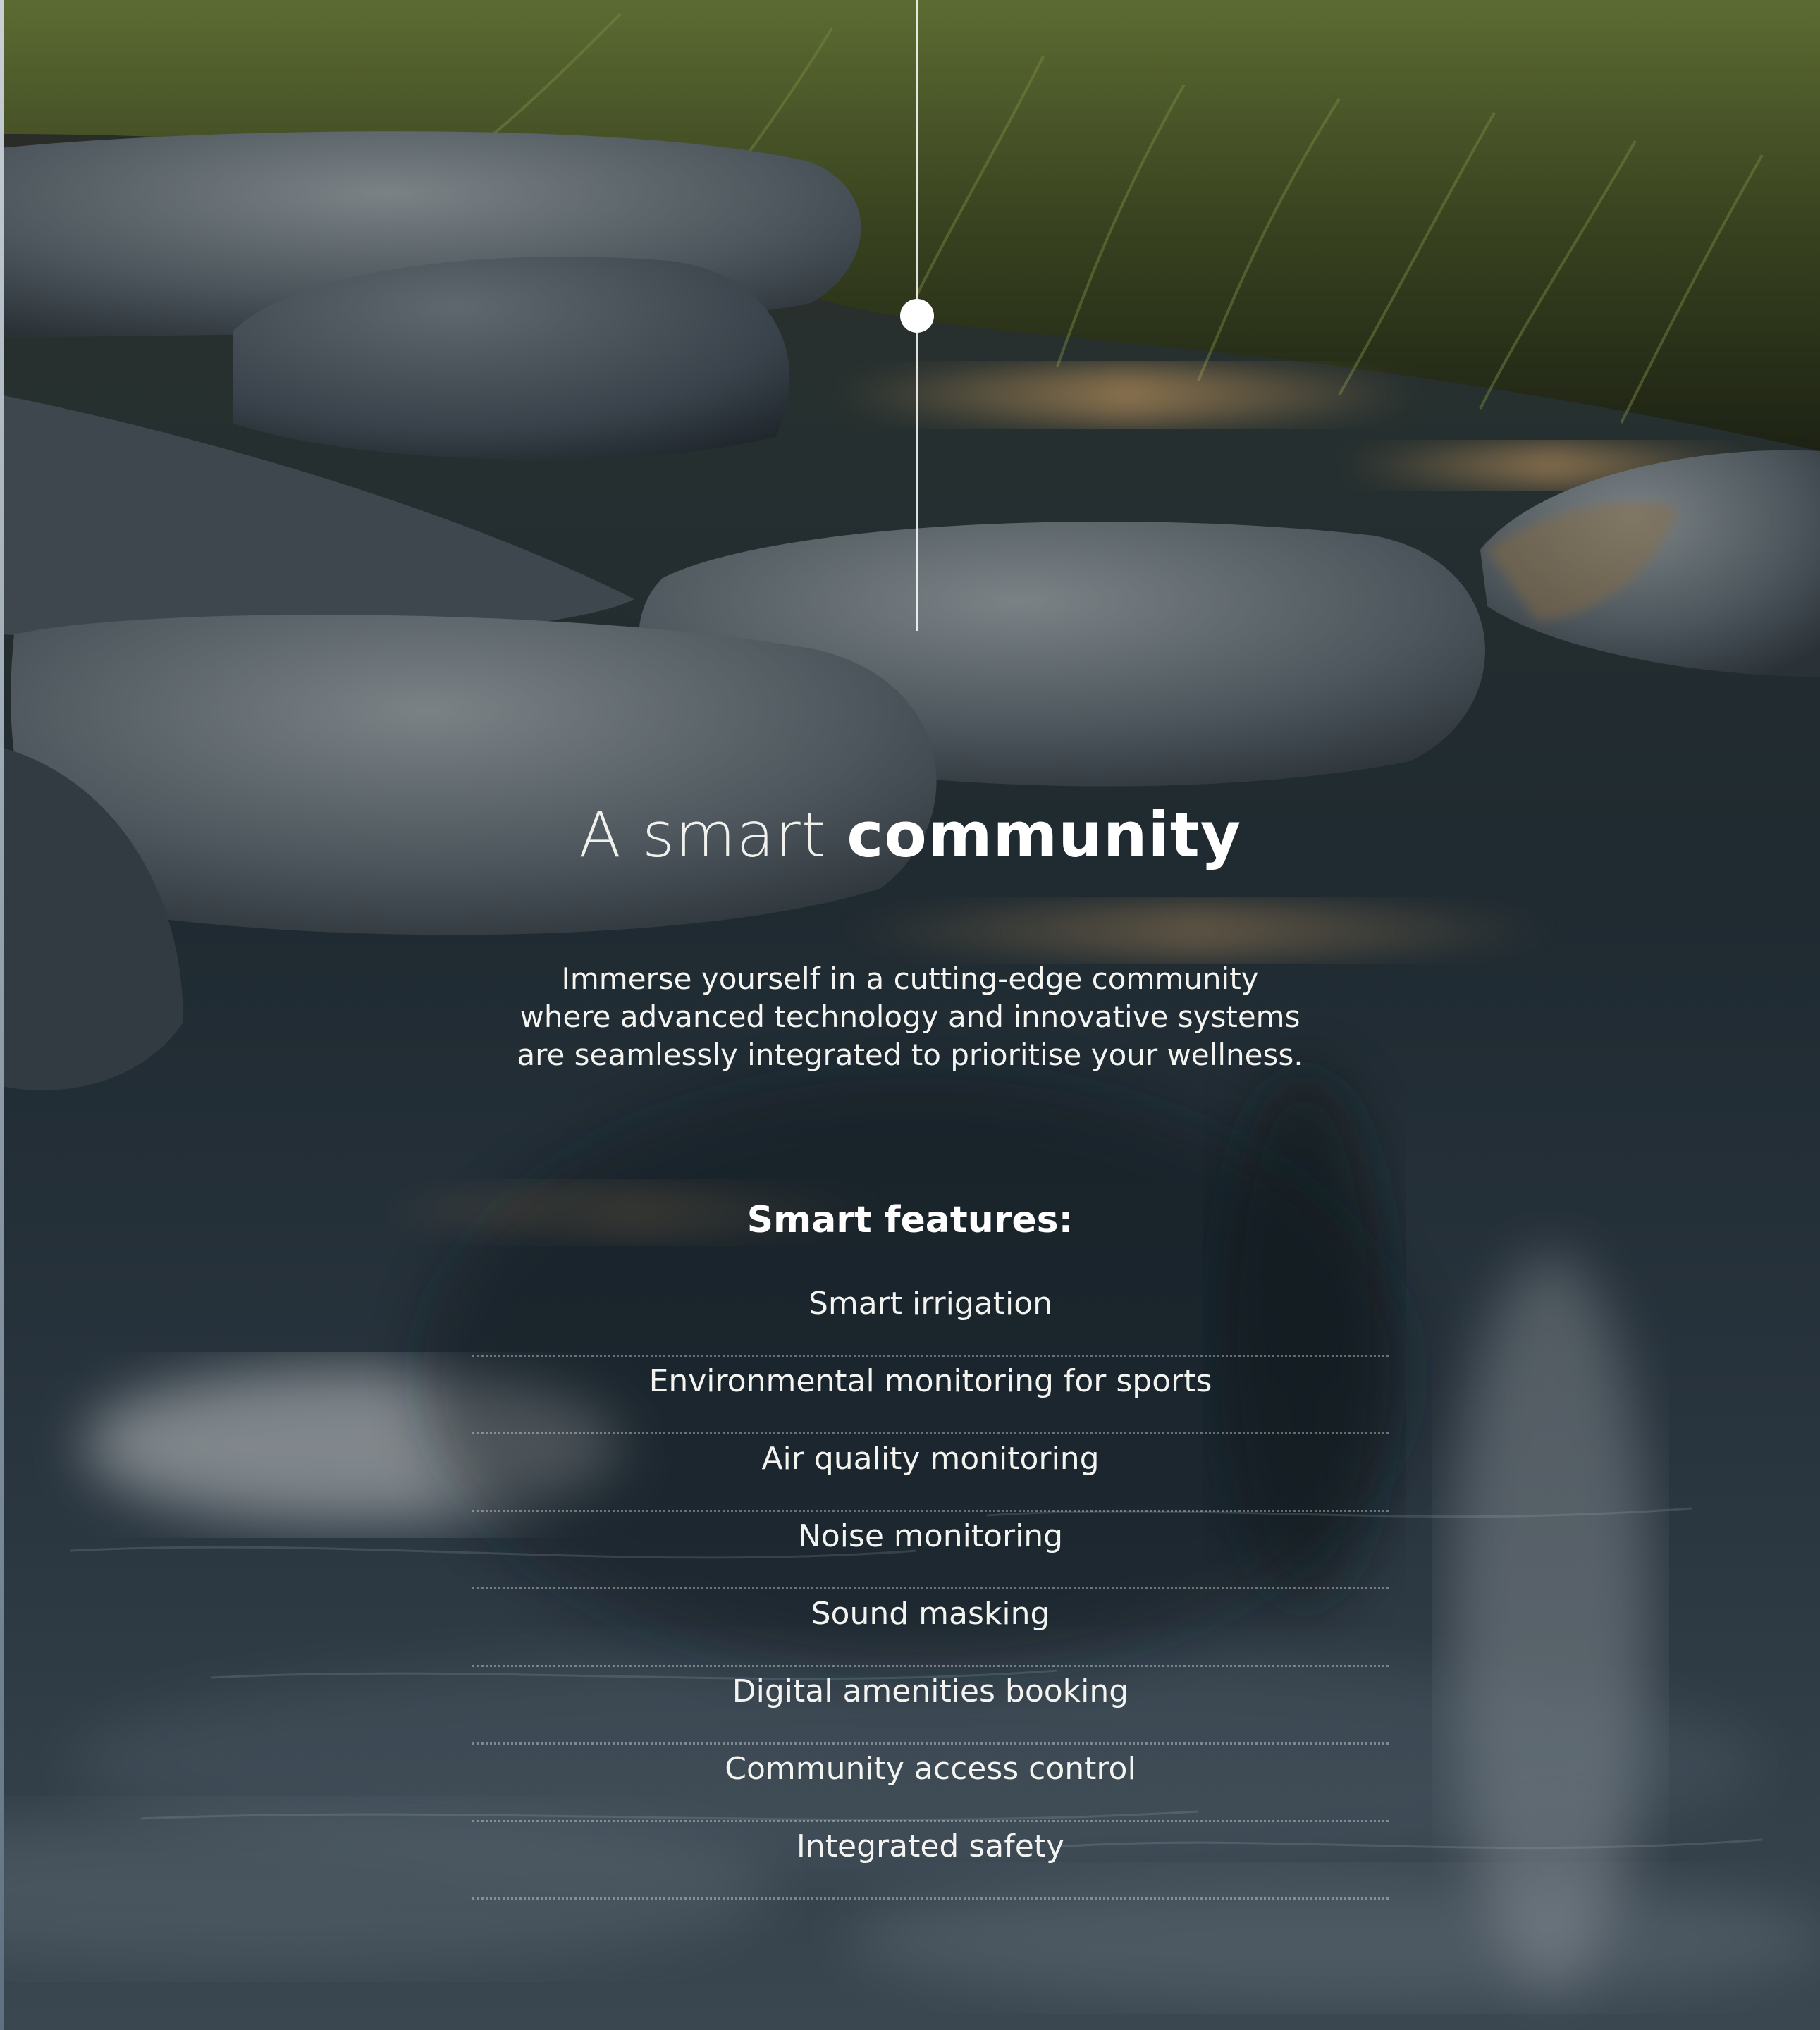  Describe the element at coordinates (931, 1783) in the screenshot. I see `feature-item-access-control: Community access control` at that location.